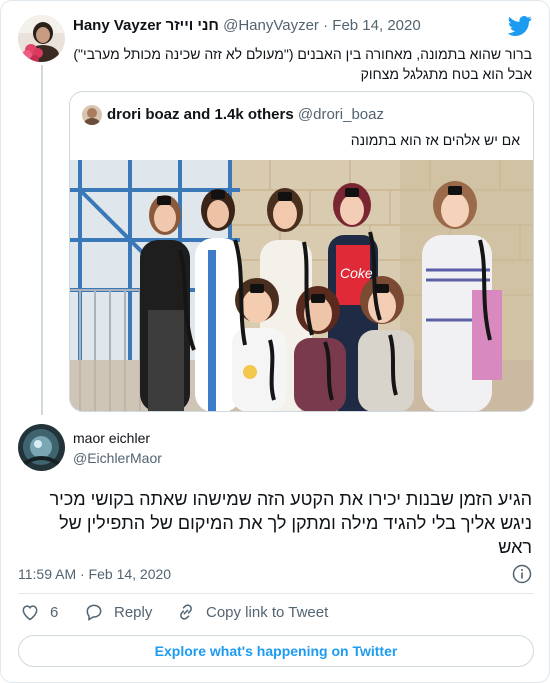  I want to click on heart-icon, so click(30, 612).